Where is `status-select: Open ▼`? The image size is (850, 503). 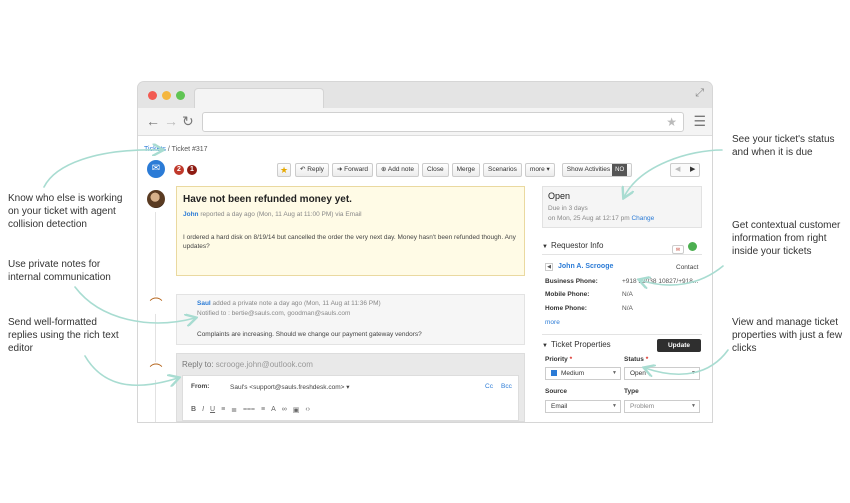
status-select: Open ▼ is located at coordinates (662, 373).